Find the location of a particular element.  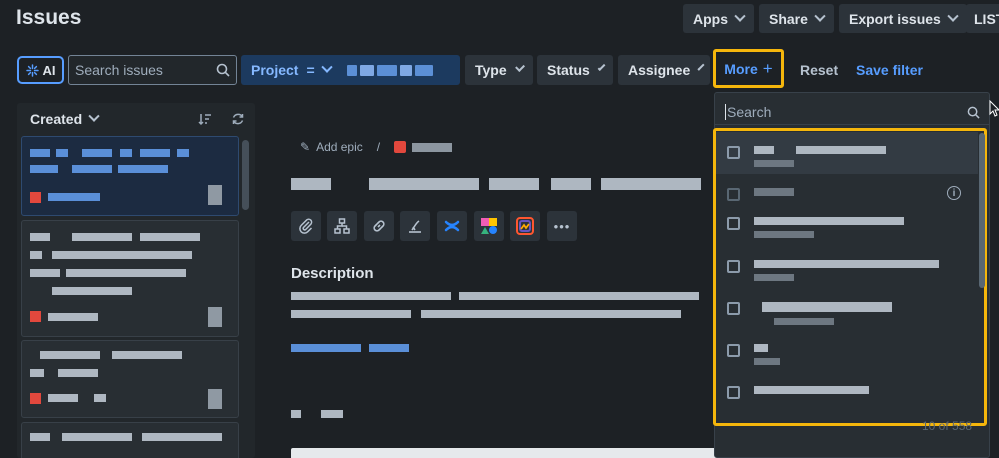

confluence-button is located at coordinates (452, 226).